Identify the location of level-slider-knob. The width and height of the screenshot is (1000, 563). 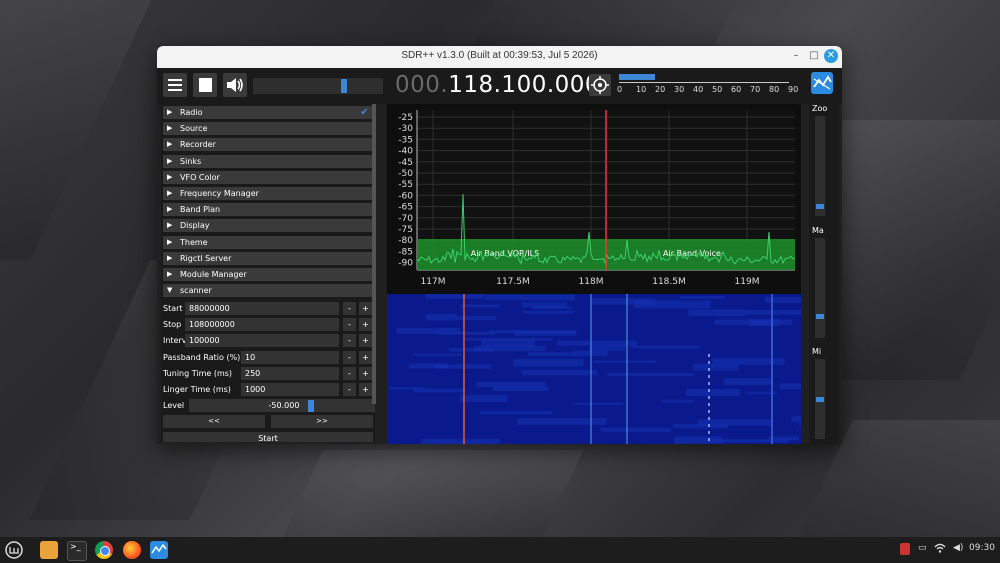
(311, 406).